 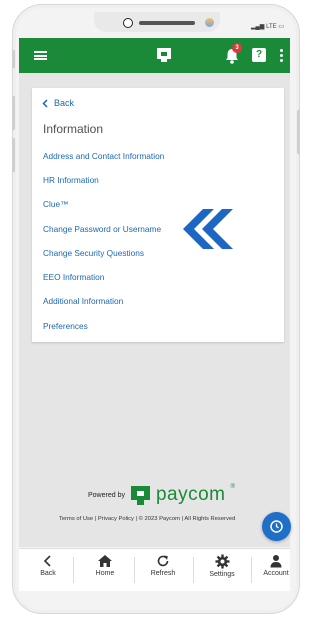 I want to click on nav-back-label: Back, so click(x=48, y=573).